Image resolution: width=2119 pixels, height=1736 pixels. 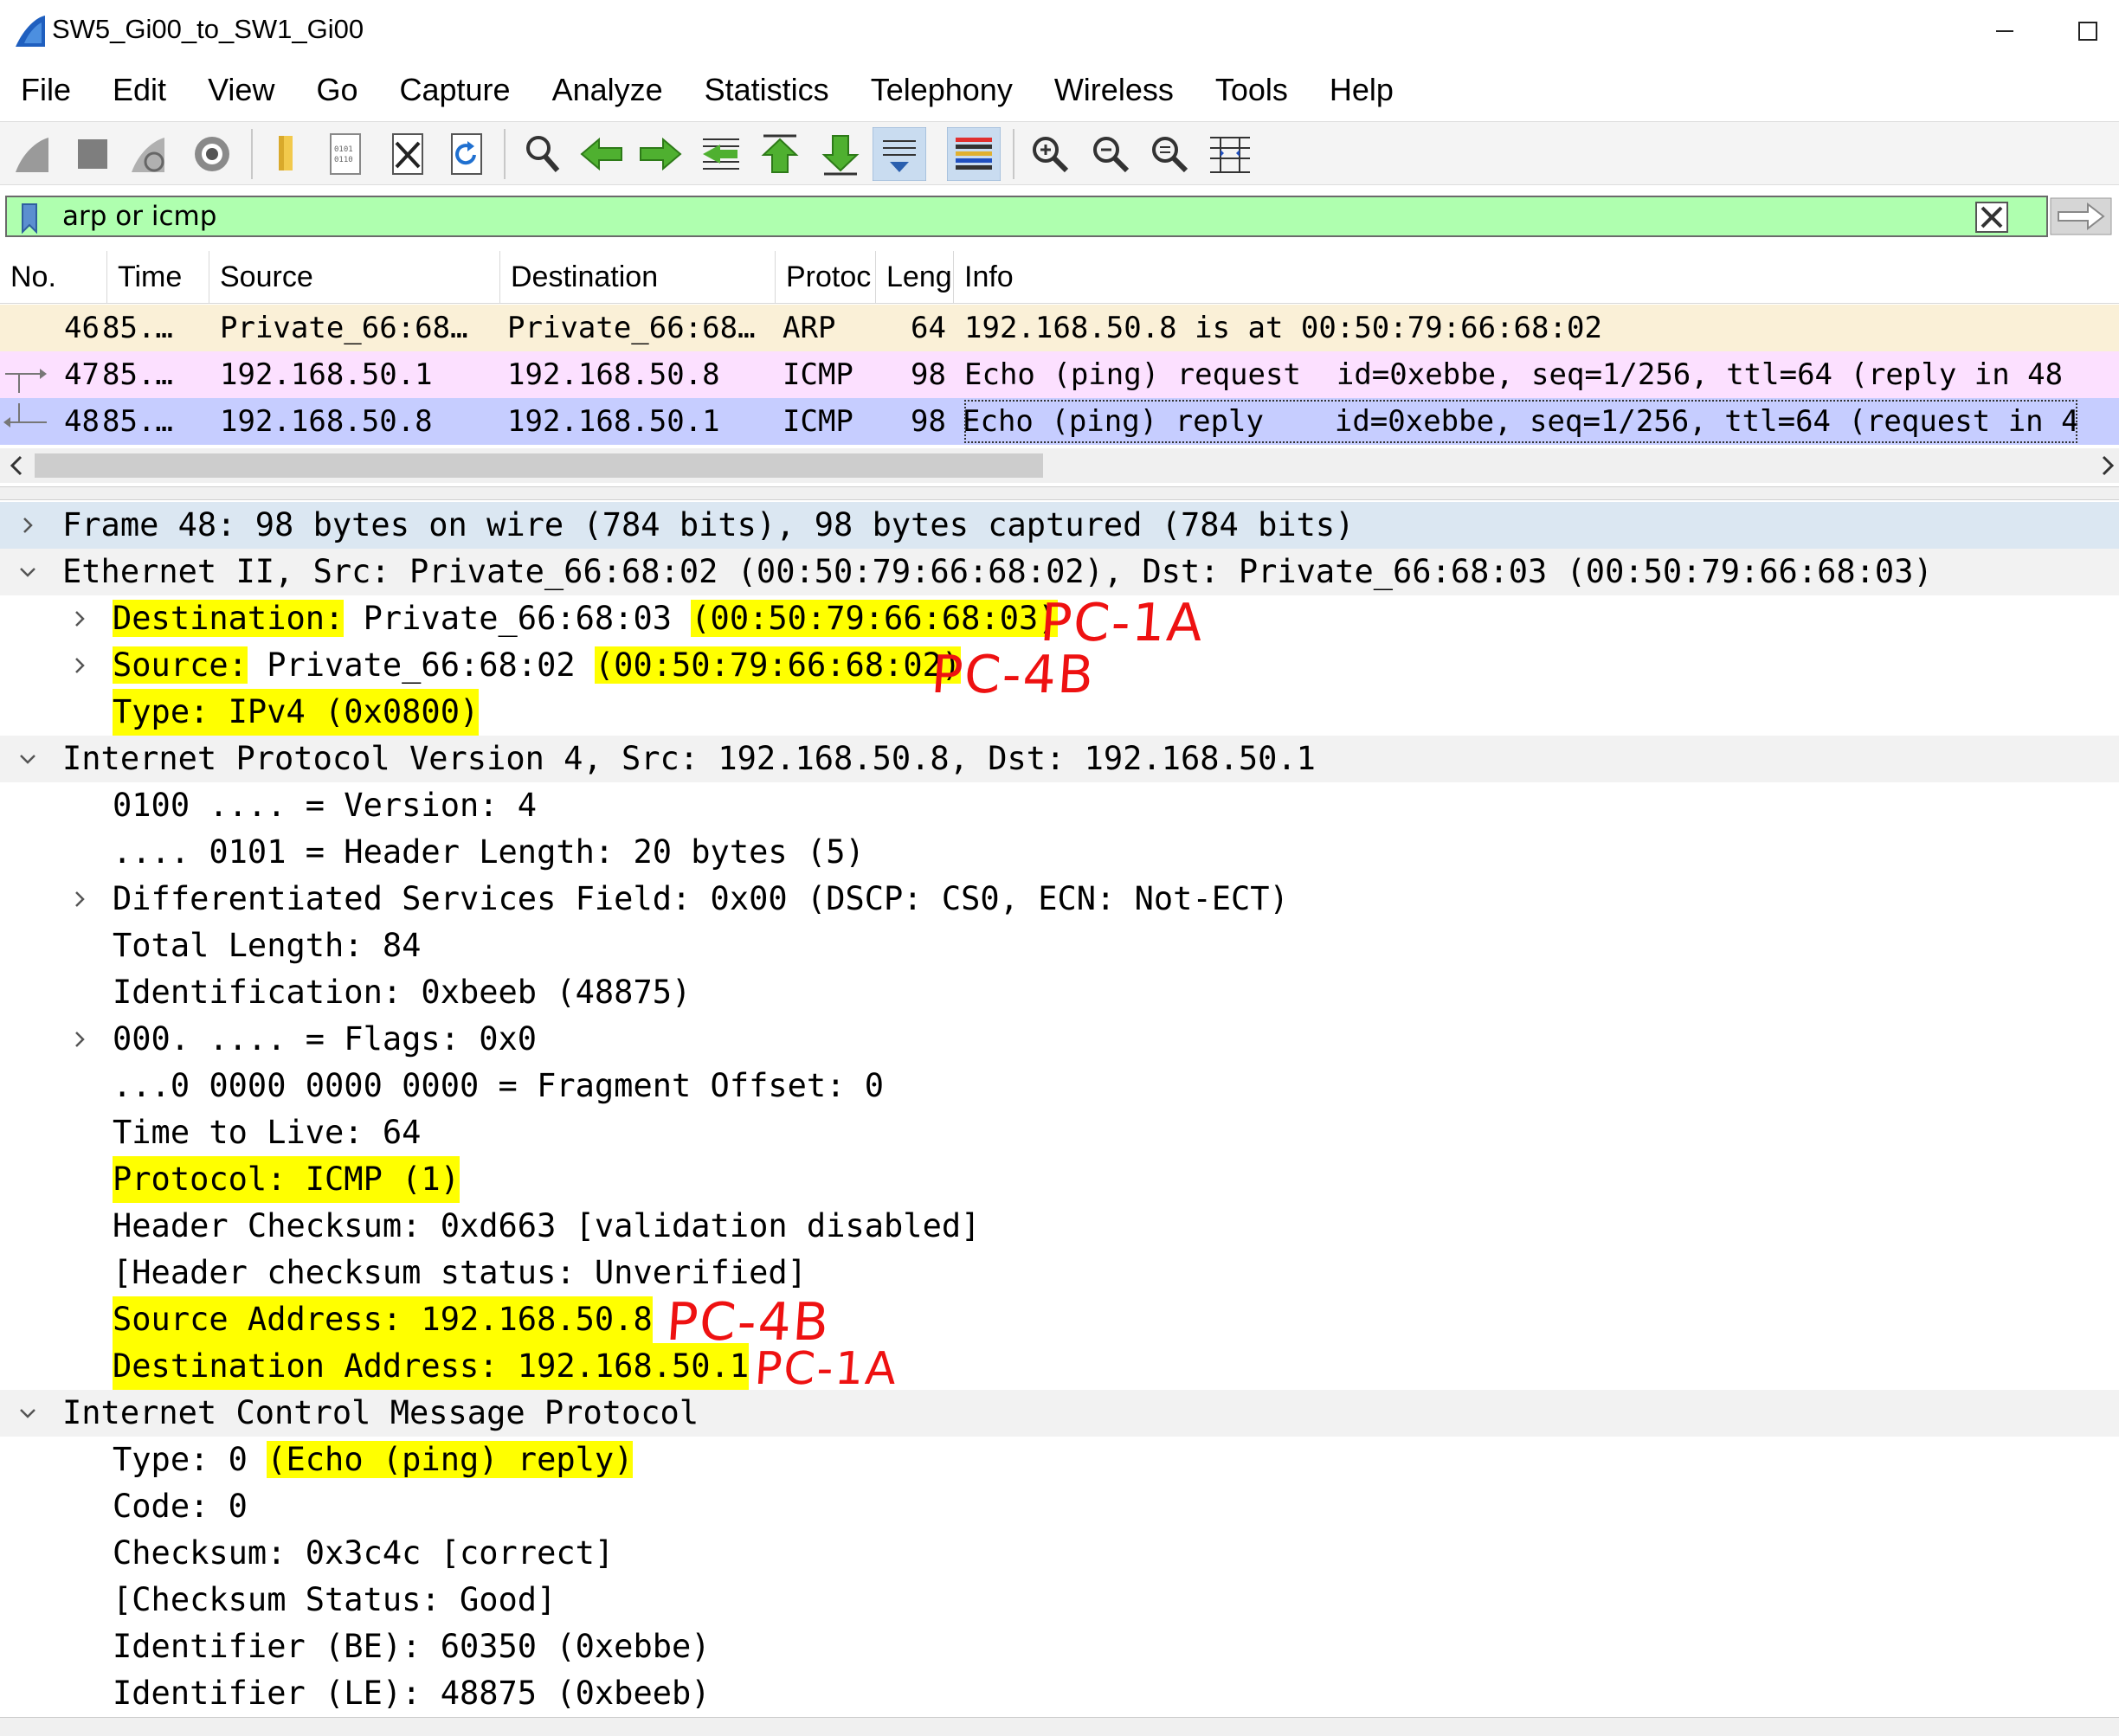 What do you see at coordinates (29, 219) in the screenshot?
I see `filter-bookmark-icon` at bounding box center [29, 219].